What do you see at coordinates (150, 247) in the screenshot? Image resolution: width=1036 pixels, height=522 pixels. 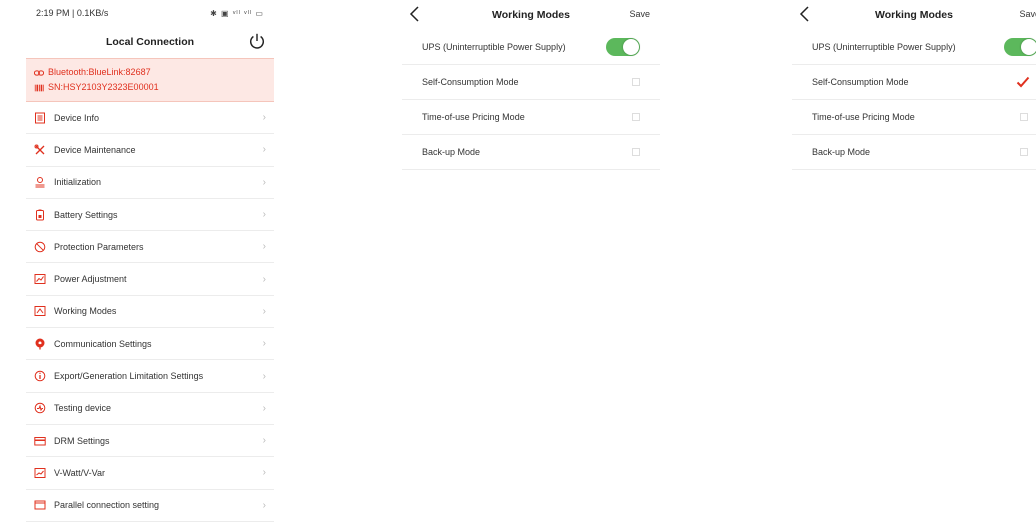 I see `menu-item-protection-parameters: Protection Parameters ›` at bounding box center [150, 247].